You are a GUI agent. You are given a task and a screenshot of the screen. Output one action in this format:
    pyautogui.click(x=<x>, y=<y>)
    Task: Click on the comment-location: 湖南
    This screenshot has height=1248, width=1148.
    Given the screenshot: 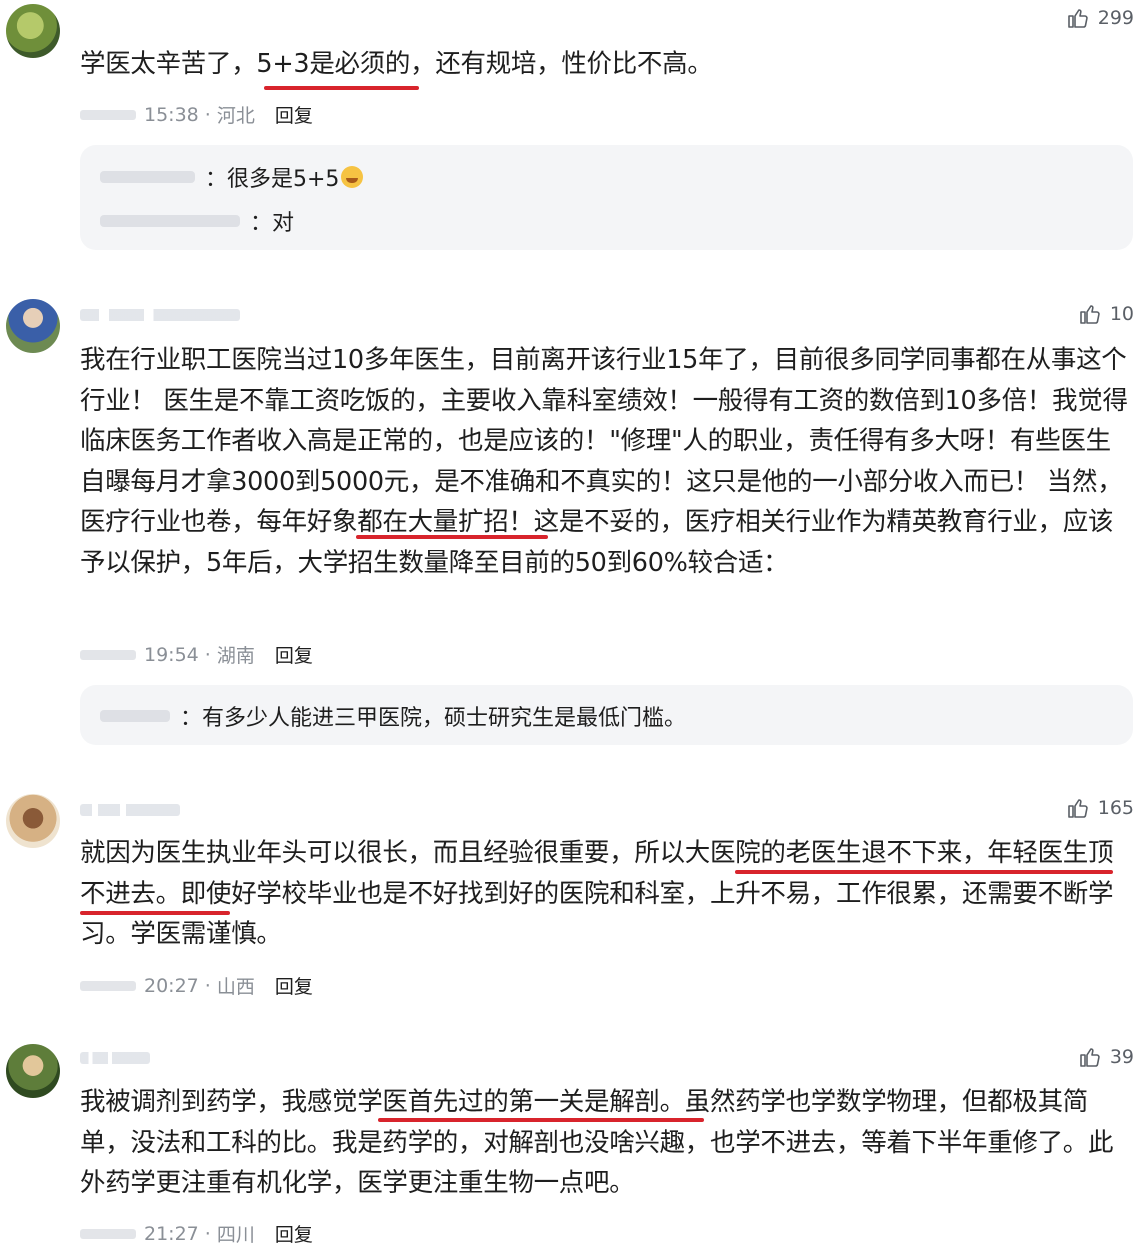 What is the action you would take?
    pyautogui.click(x=235, y=656)
    